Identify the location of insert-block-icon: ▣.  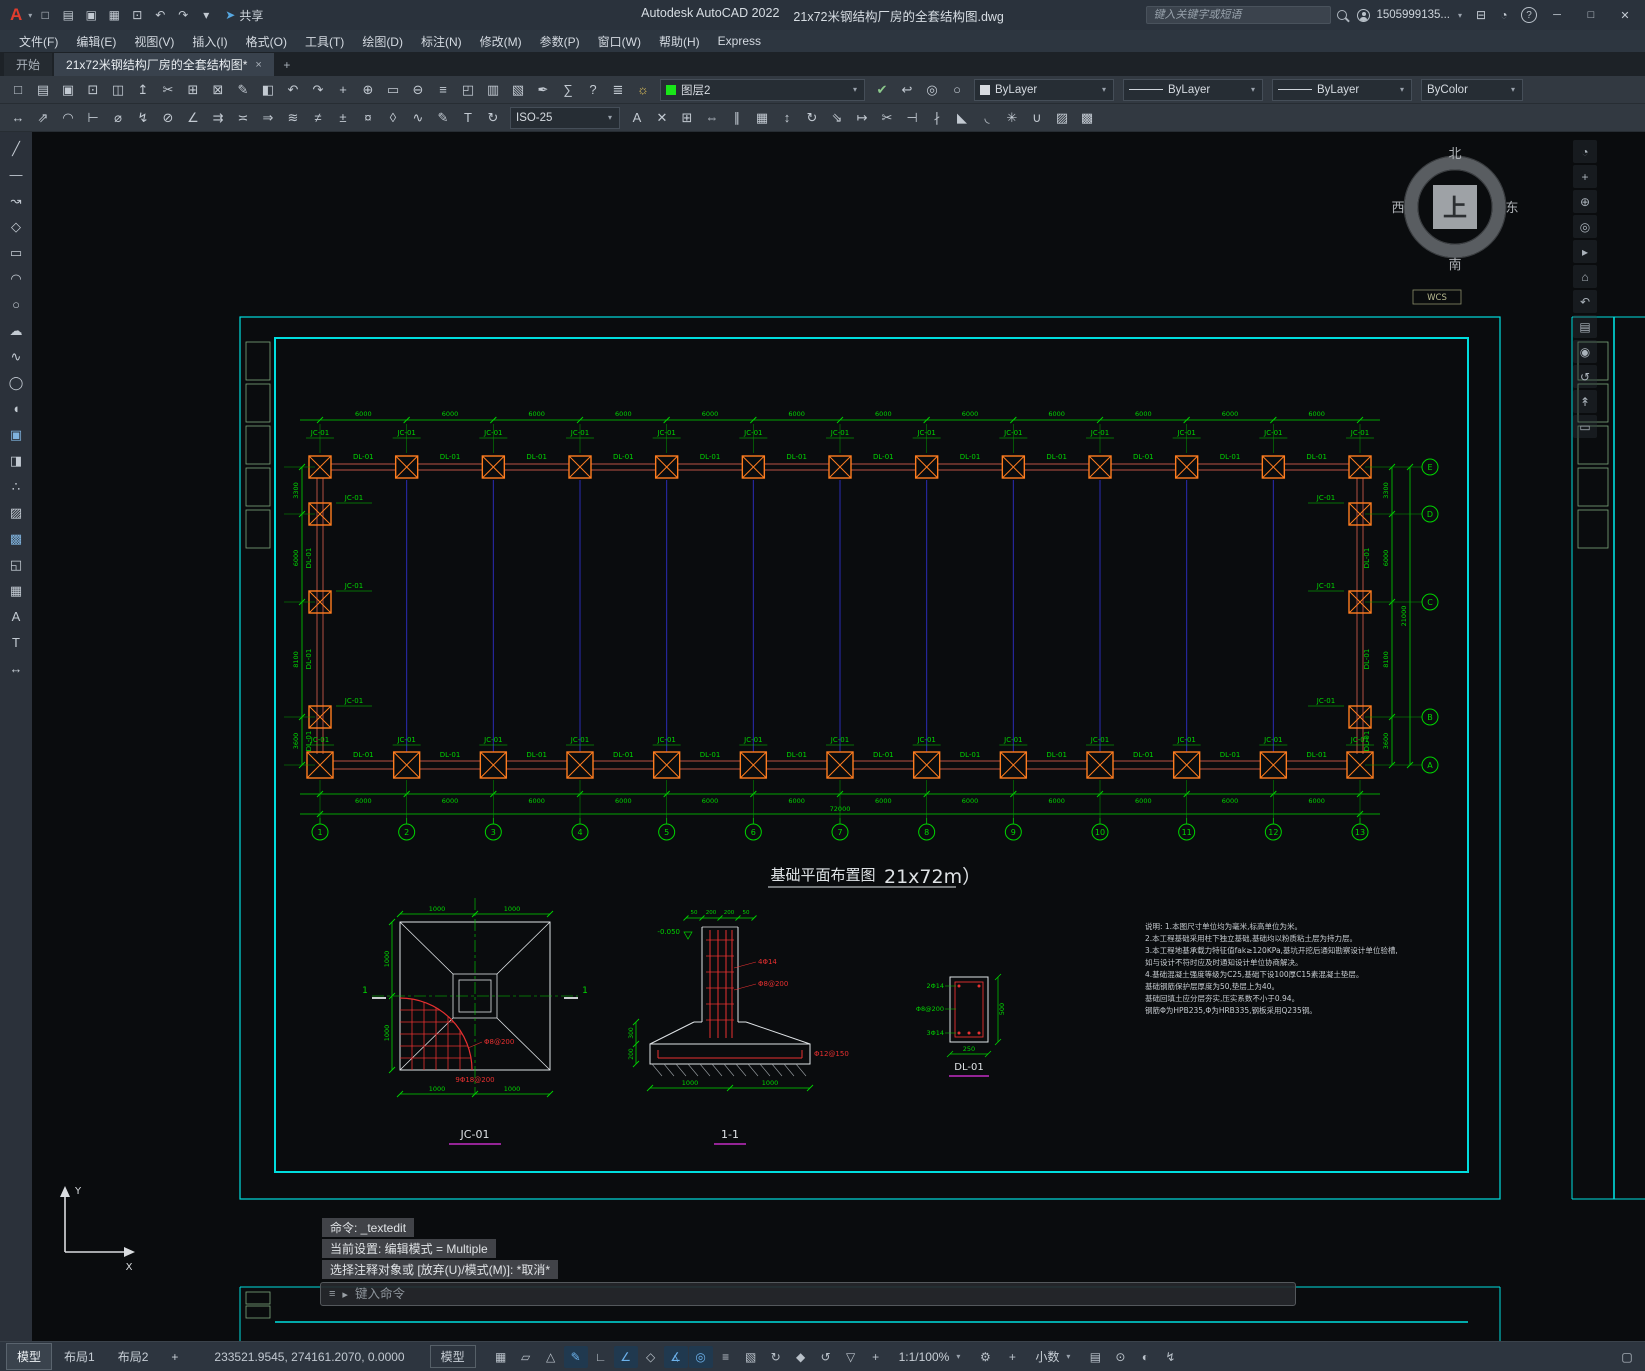
(16, 434).